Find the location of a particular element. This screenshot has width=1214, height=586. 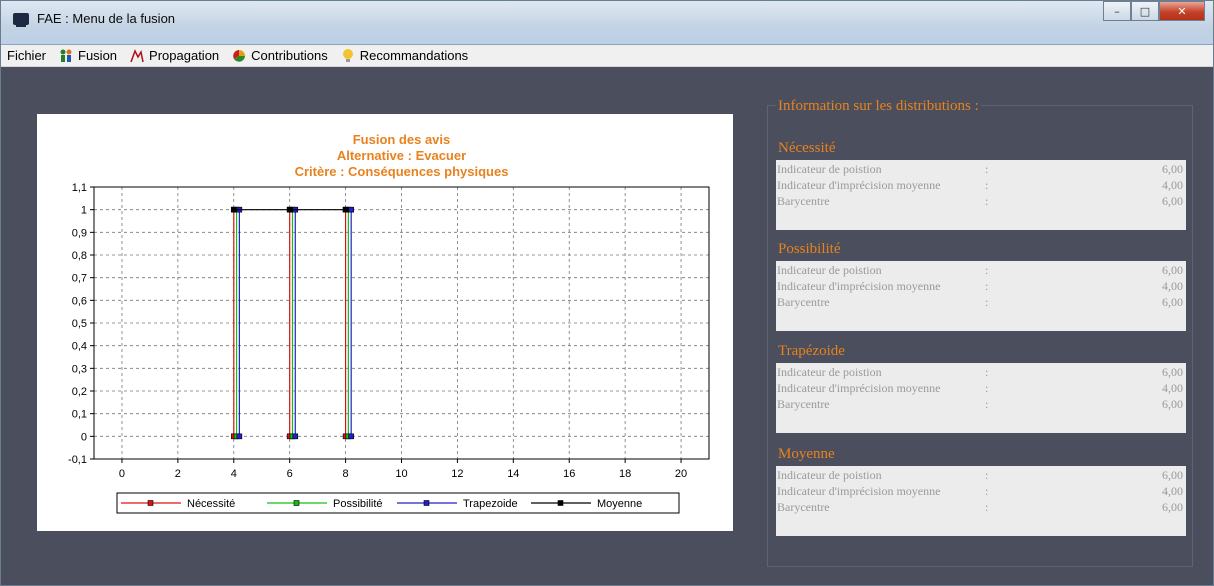

row-label: Indicateur d'imprécision moyenne is located at coordinates (859, 185).